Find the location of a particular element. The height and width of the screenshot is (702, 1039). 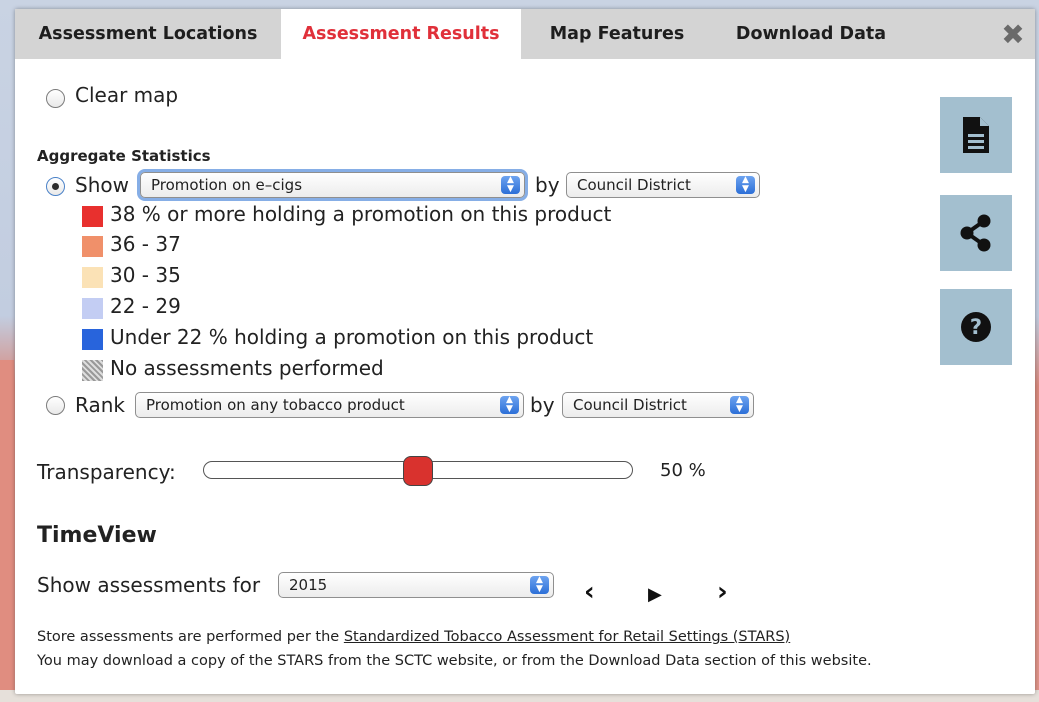

show-group-value: Council District is located at coordinates (634, 185).